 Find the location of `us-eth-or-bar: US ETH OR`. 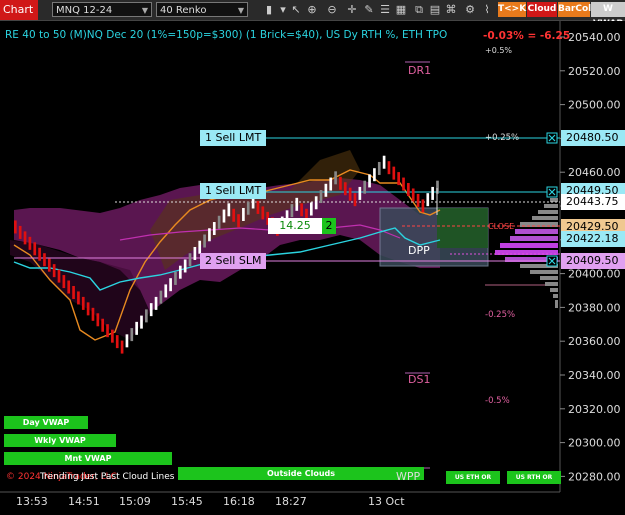

us-eth-or-bar: US ETH OR is located at coordinates (473, 477).